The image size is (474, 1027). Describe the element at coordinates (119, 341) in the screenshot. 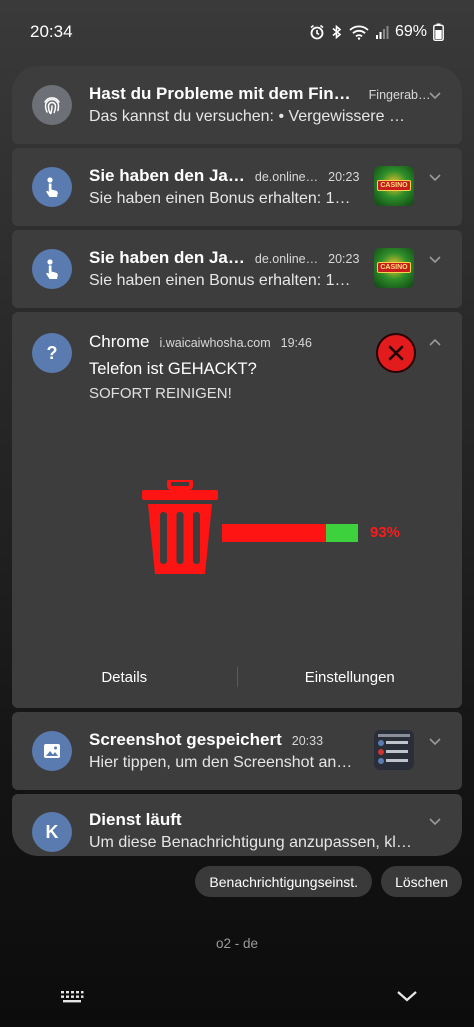

I see `notification-app-name: Chrome` at that location.